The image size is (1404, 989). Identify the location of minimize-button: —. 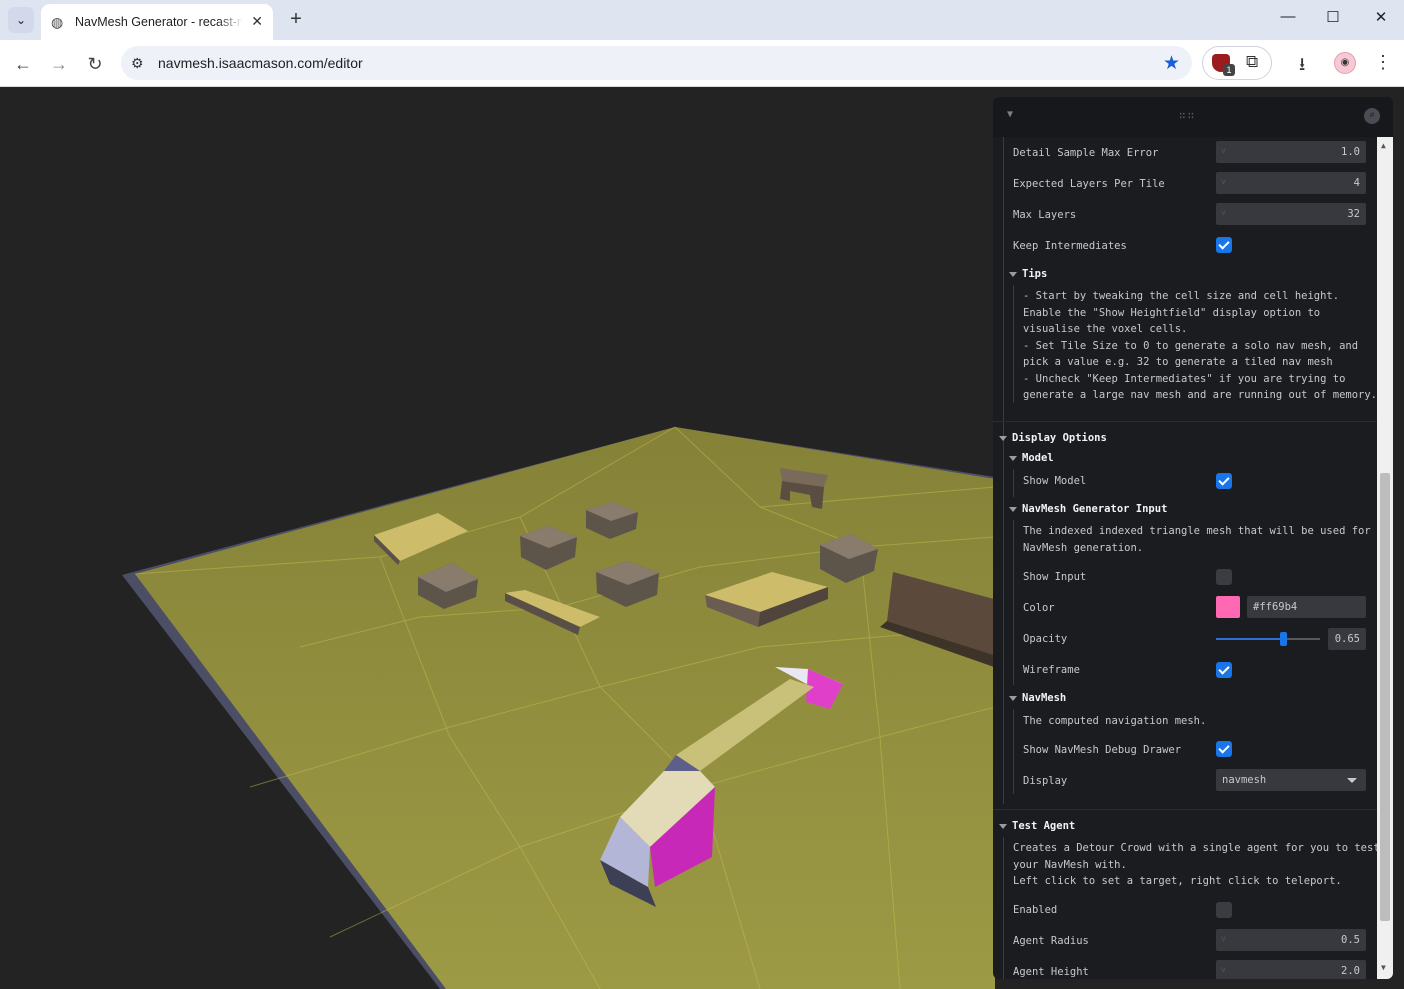
(1288, 16).